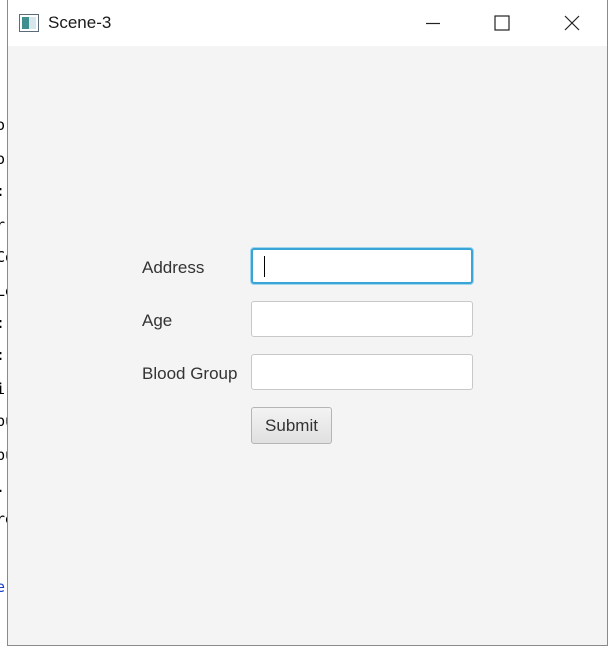 This screenshot has height=647, width=609. Describe the element at coordinates (362, 319) in the screenshot. I see `age-input` at that location.